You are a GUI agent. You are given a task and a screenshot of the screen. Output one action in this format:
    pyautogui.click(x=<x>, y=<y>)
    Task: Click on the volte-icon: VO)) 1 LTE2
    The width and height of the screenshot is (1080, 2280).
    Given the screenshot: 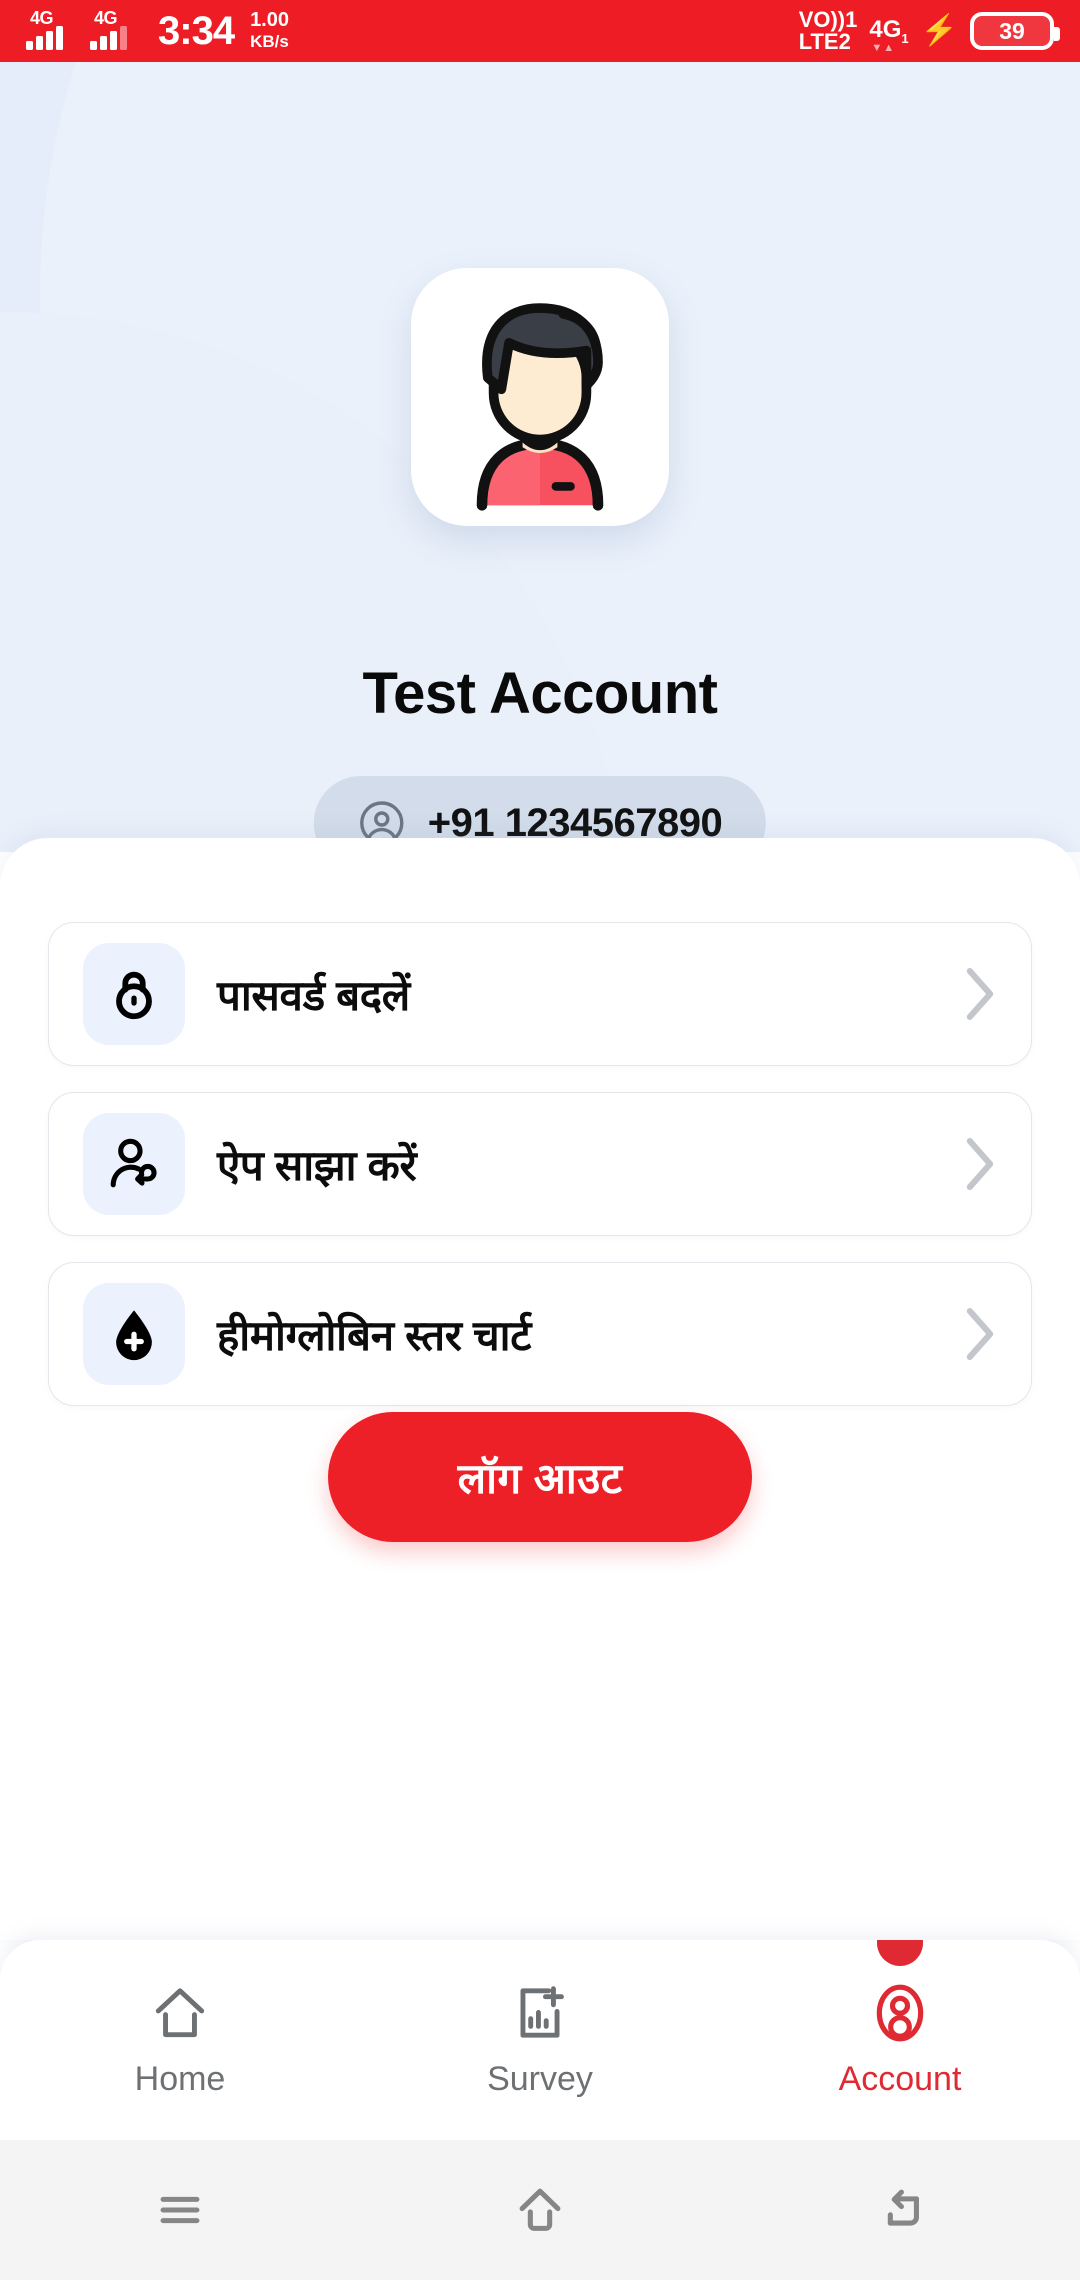 What is the action you would take?
    pyautogui.click(x=828, y=30)
    